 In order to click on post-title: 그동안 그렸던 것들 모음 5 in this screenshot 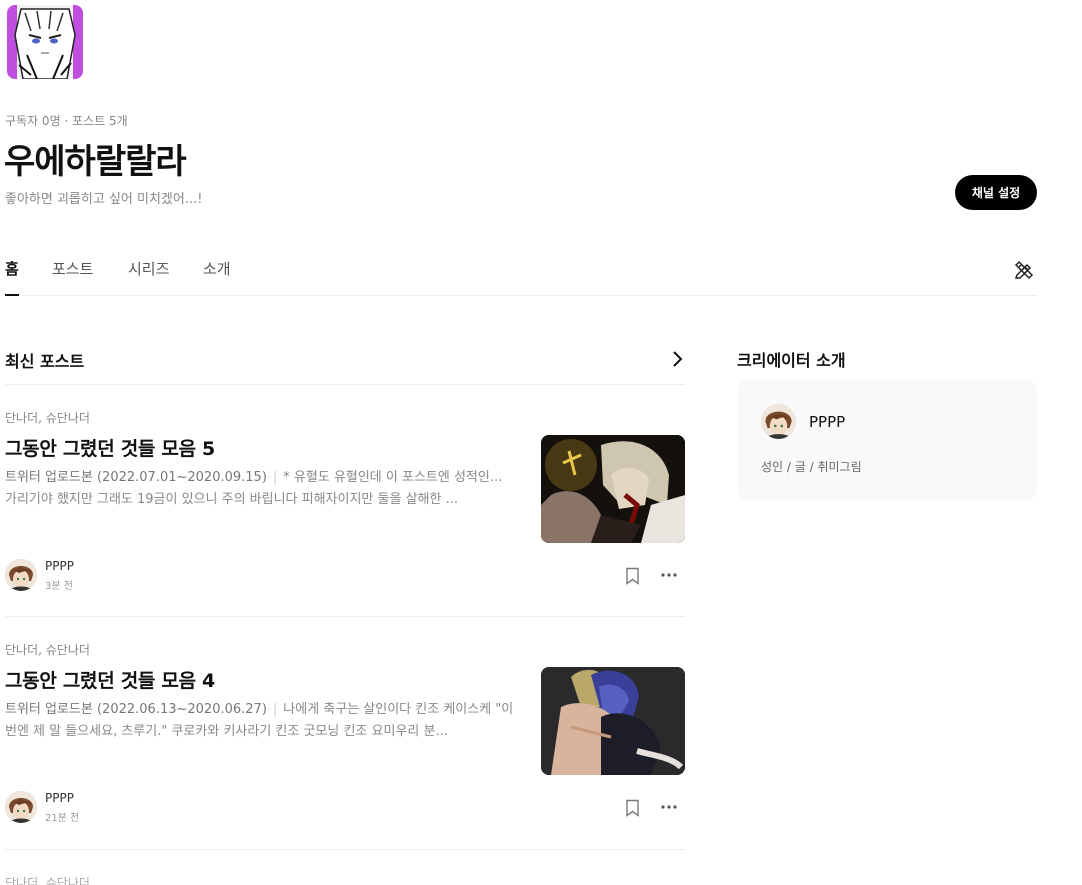, I will do `click(110, 447)`.